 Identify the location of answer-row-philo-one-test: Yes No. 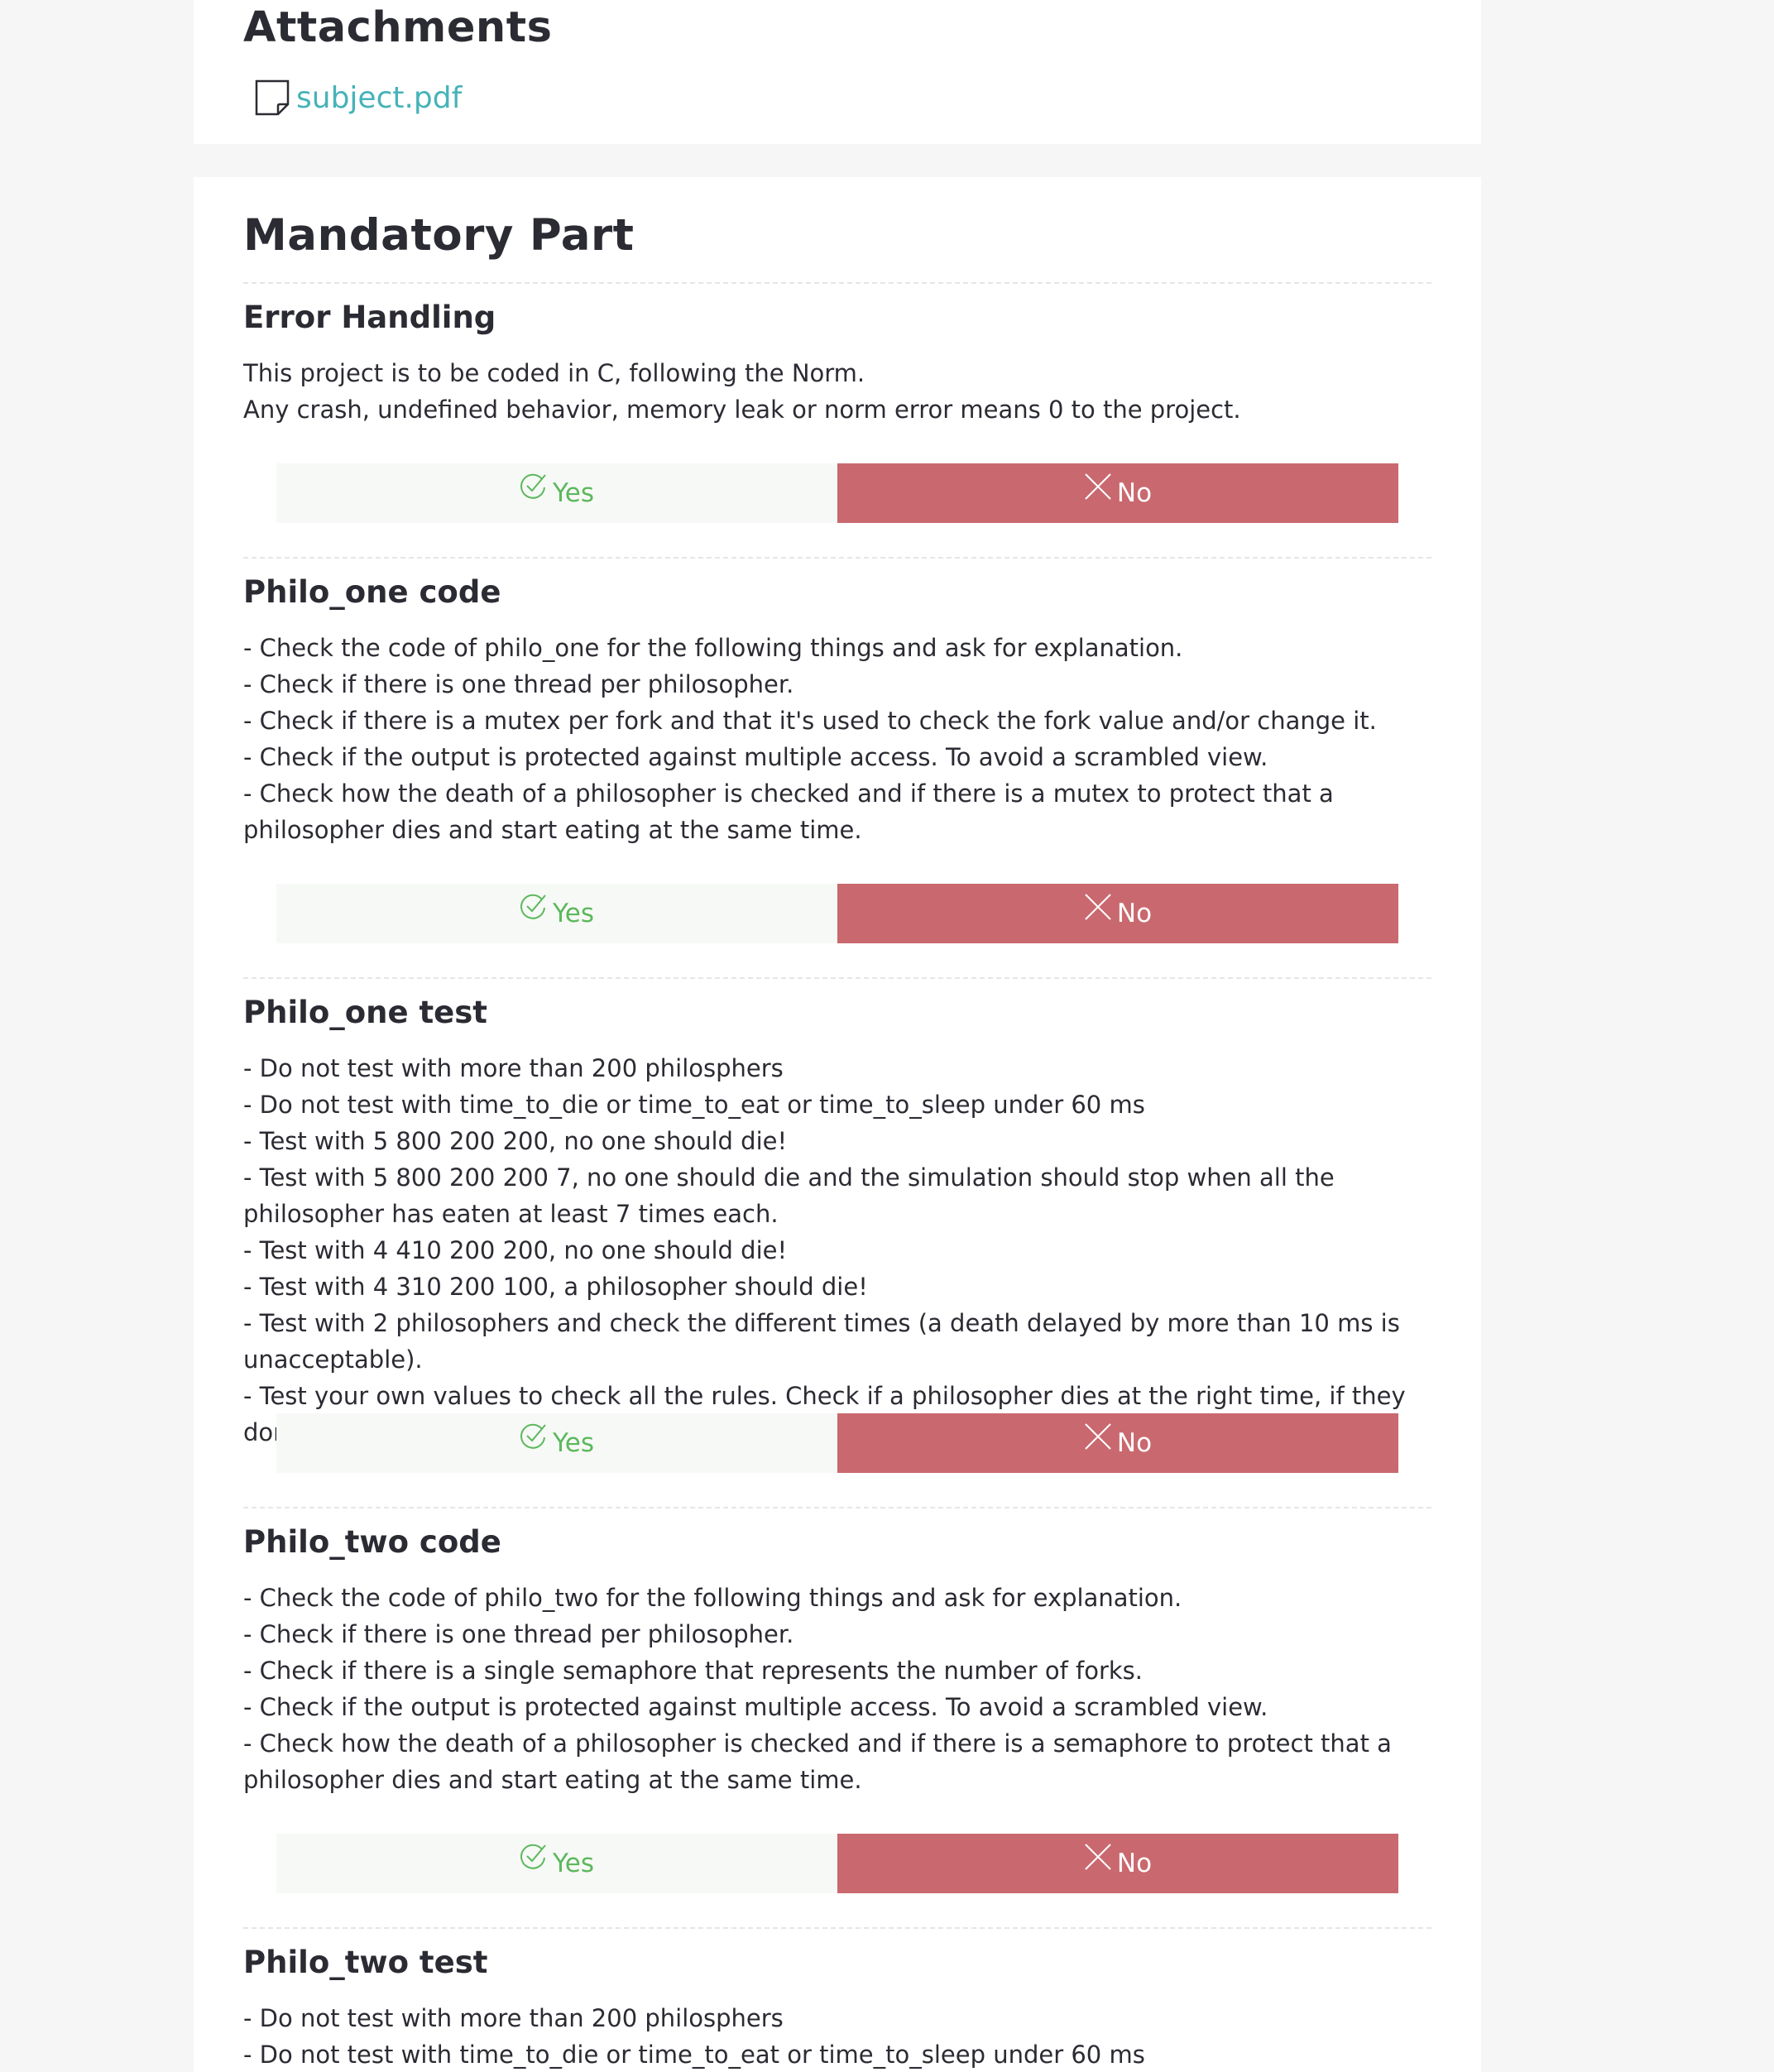
(837, 1443).